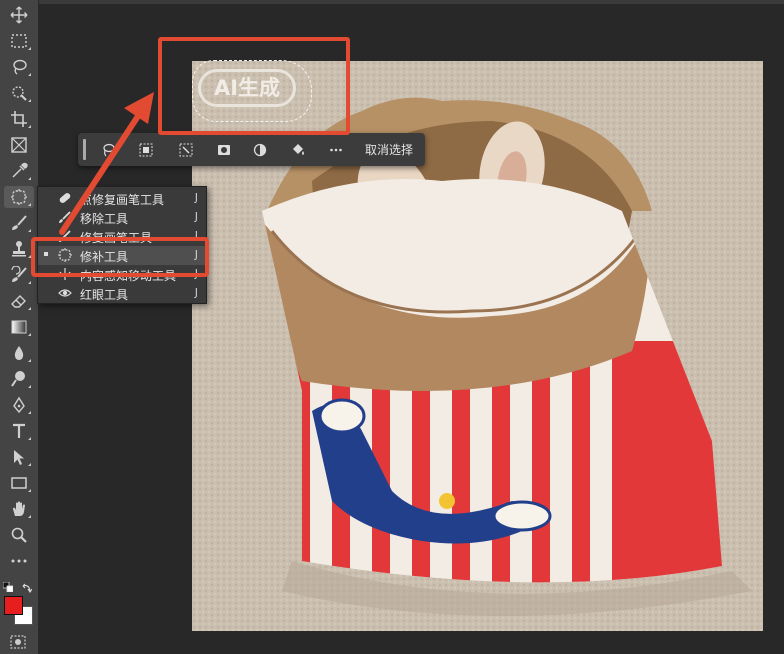  I want to click on move-tool, so click(19, 15).